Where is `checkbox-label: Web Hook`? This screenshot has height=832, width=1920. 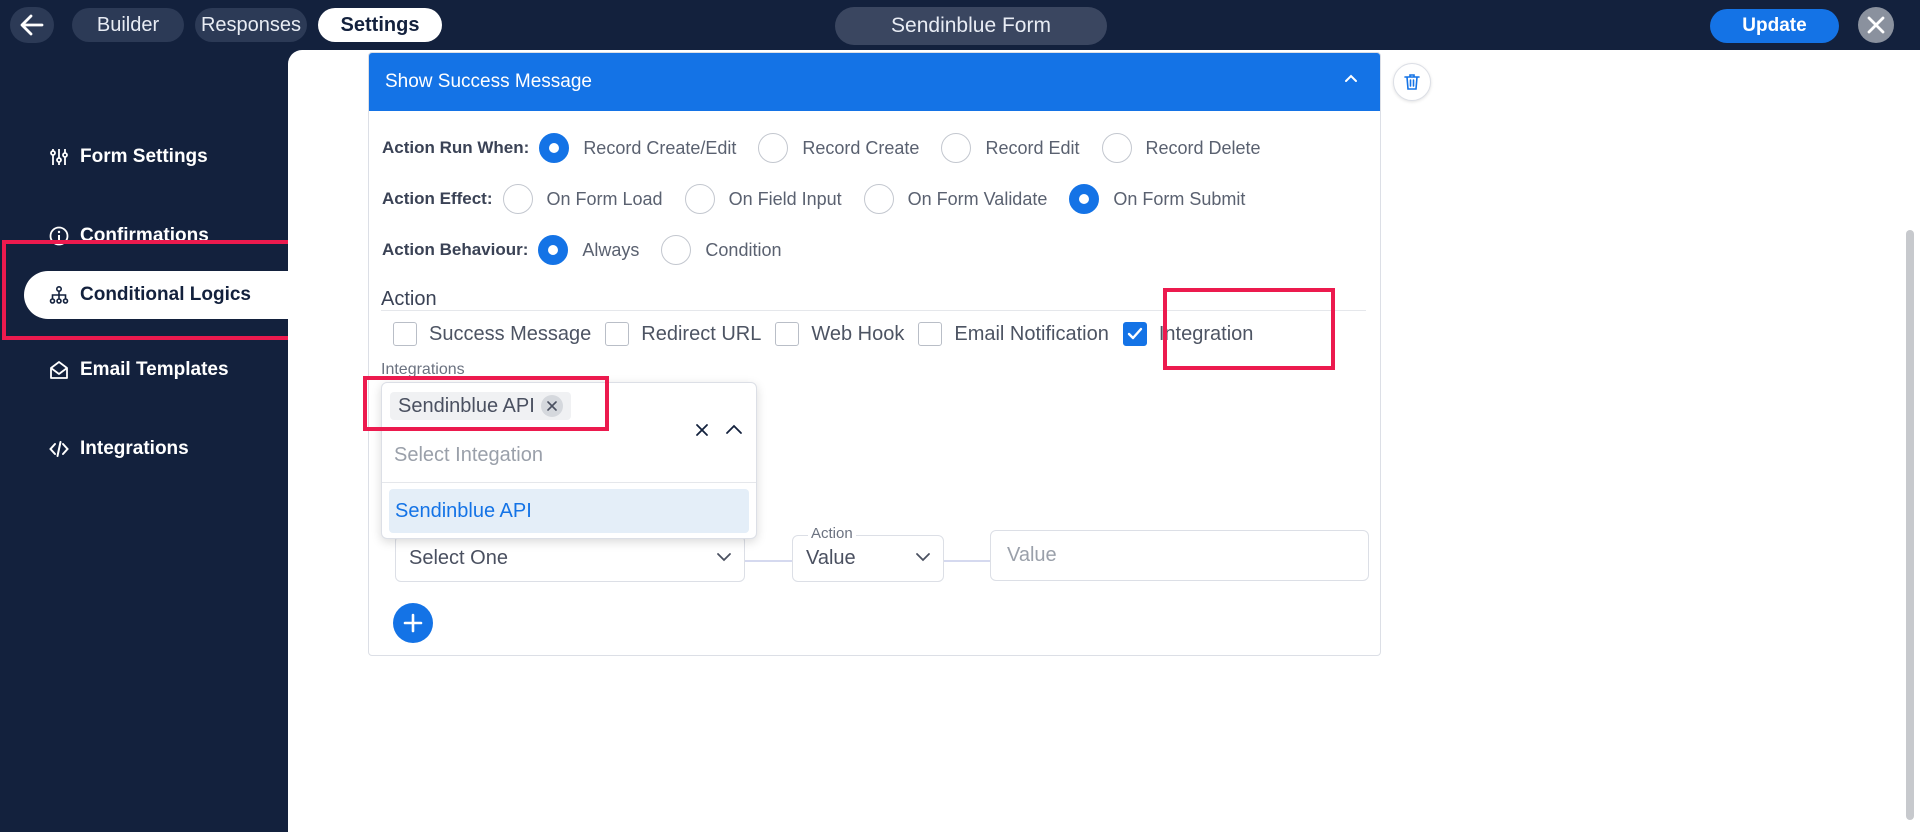 checkbox-label: Web Hook is located at coordinates (858, 333).